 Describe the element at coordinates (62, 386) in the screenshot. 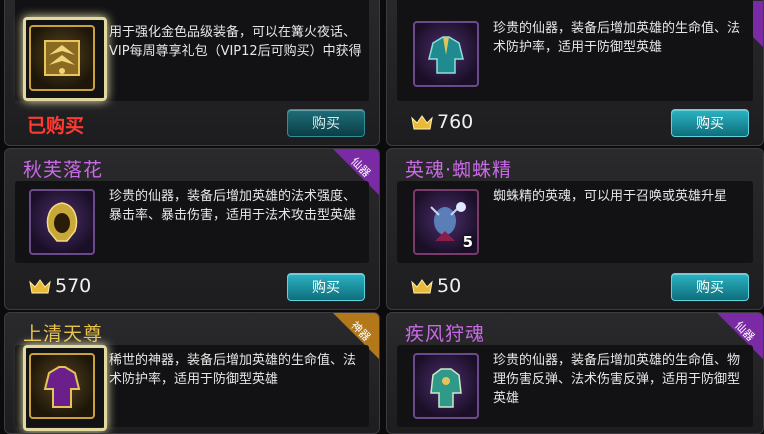

I see `purple-gold-robe-icon` at that location.